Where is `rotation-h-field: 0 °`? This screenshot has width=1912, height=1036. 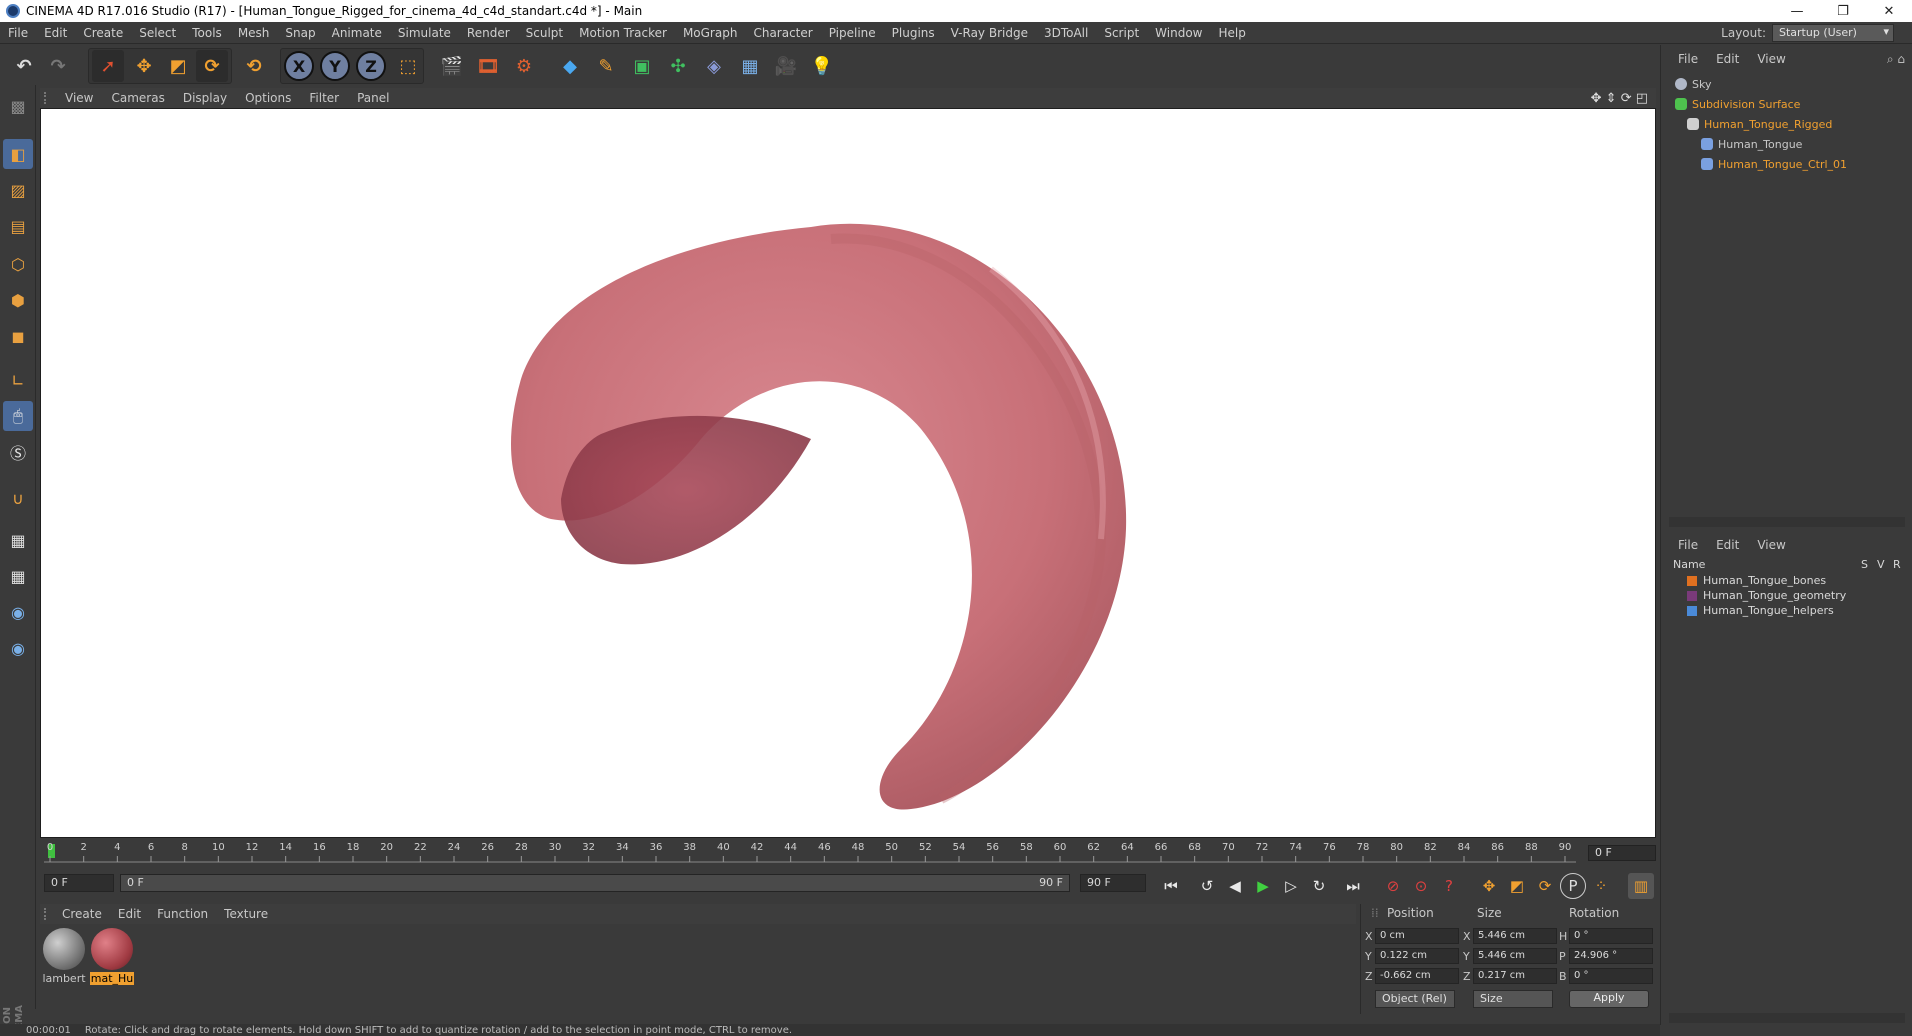
rotation-h-field: 0 ° is located at coordinates (1611, 936).